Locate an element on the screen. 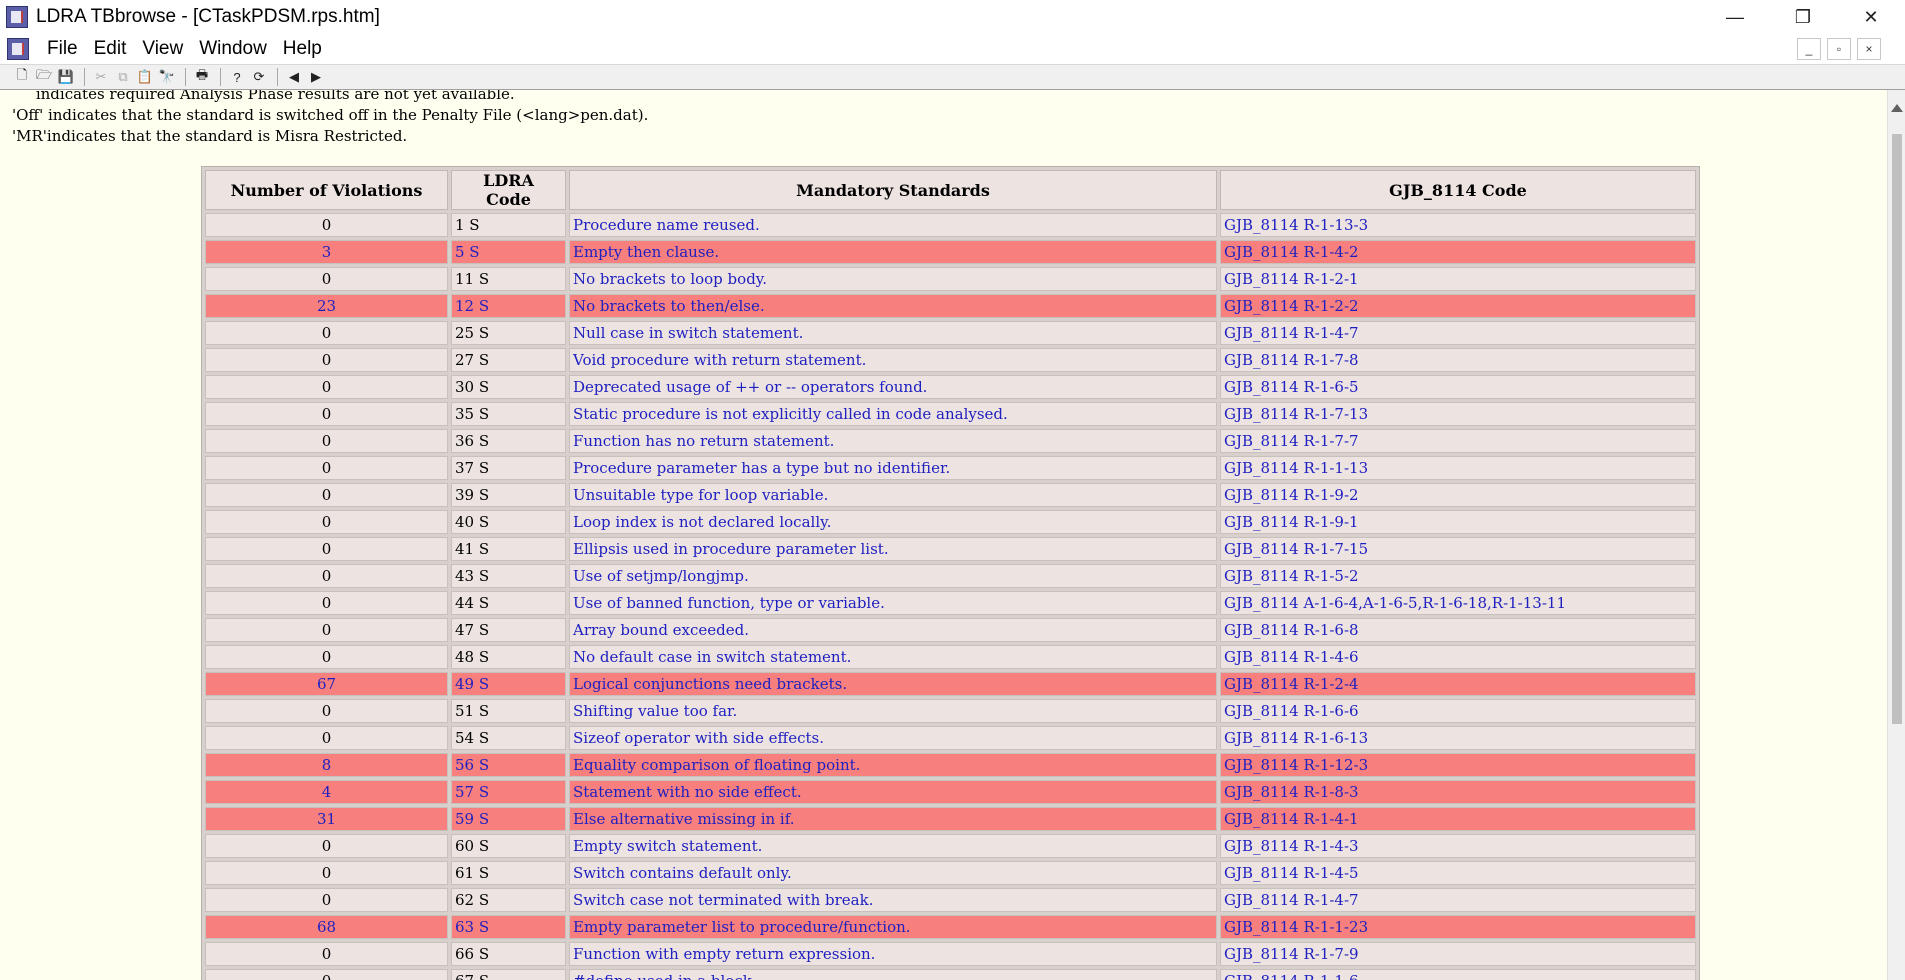 Image resolution: width=1905 pixels, height=980 pixels. standard-link: Use of setjmp/longjmp. is located at coordinates (893, 576).